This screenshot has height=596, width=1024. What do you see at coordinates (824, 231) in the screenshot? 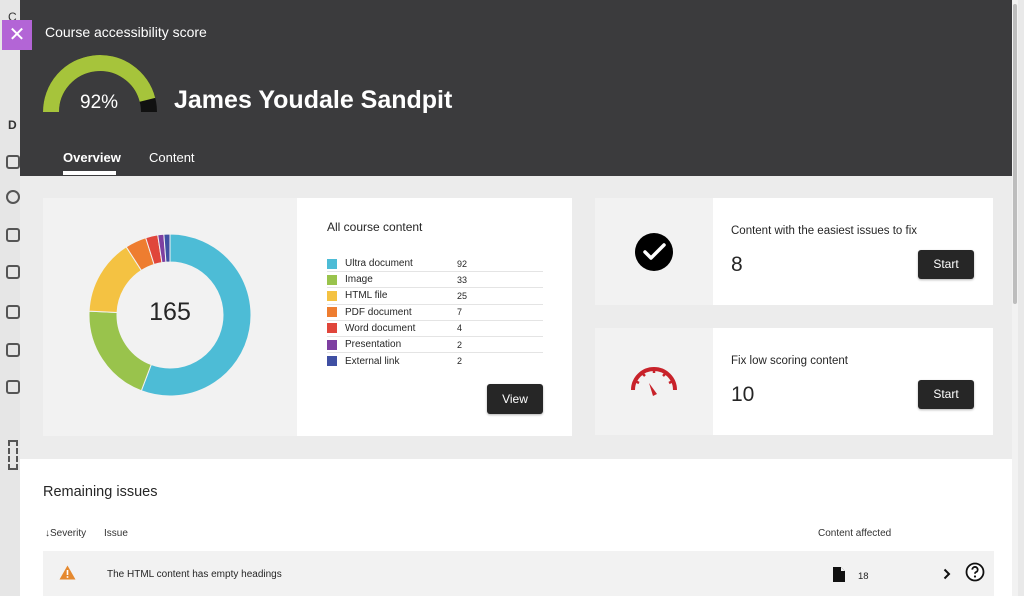
I see `easy-fix-label: Content with the easiest issues to fix` at bounding box center [824, 231].